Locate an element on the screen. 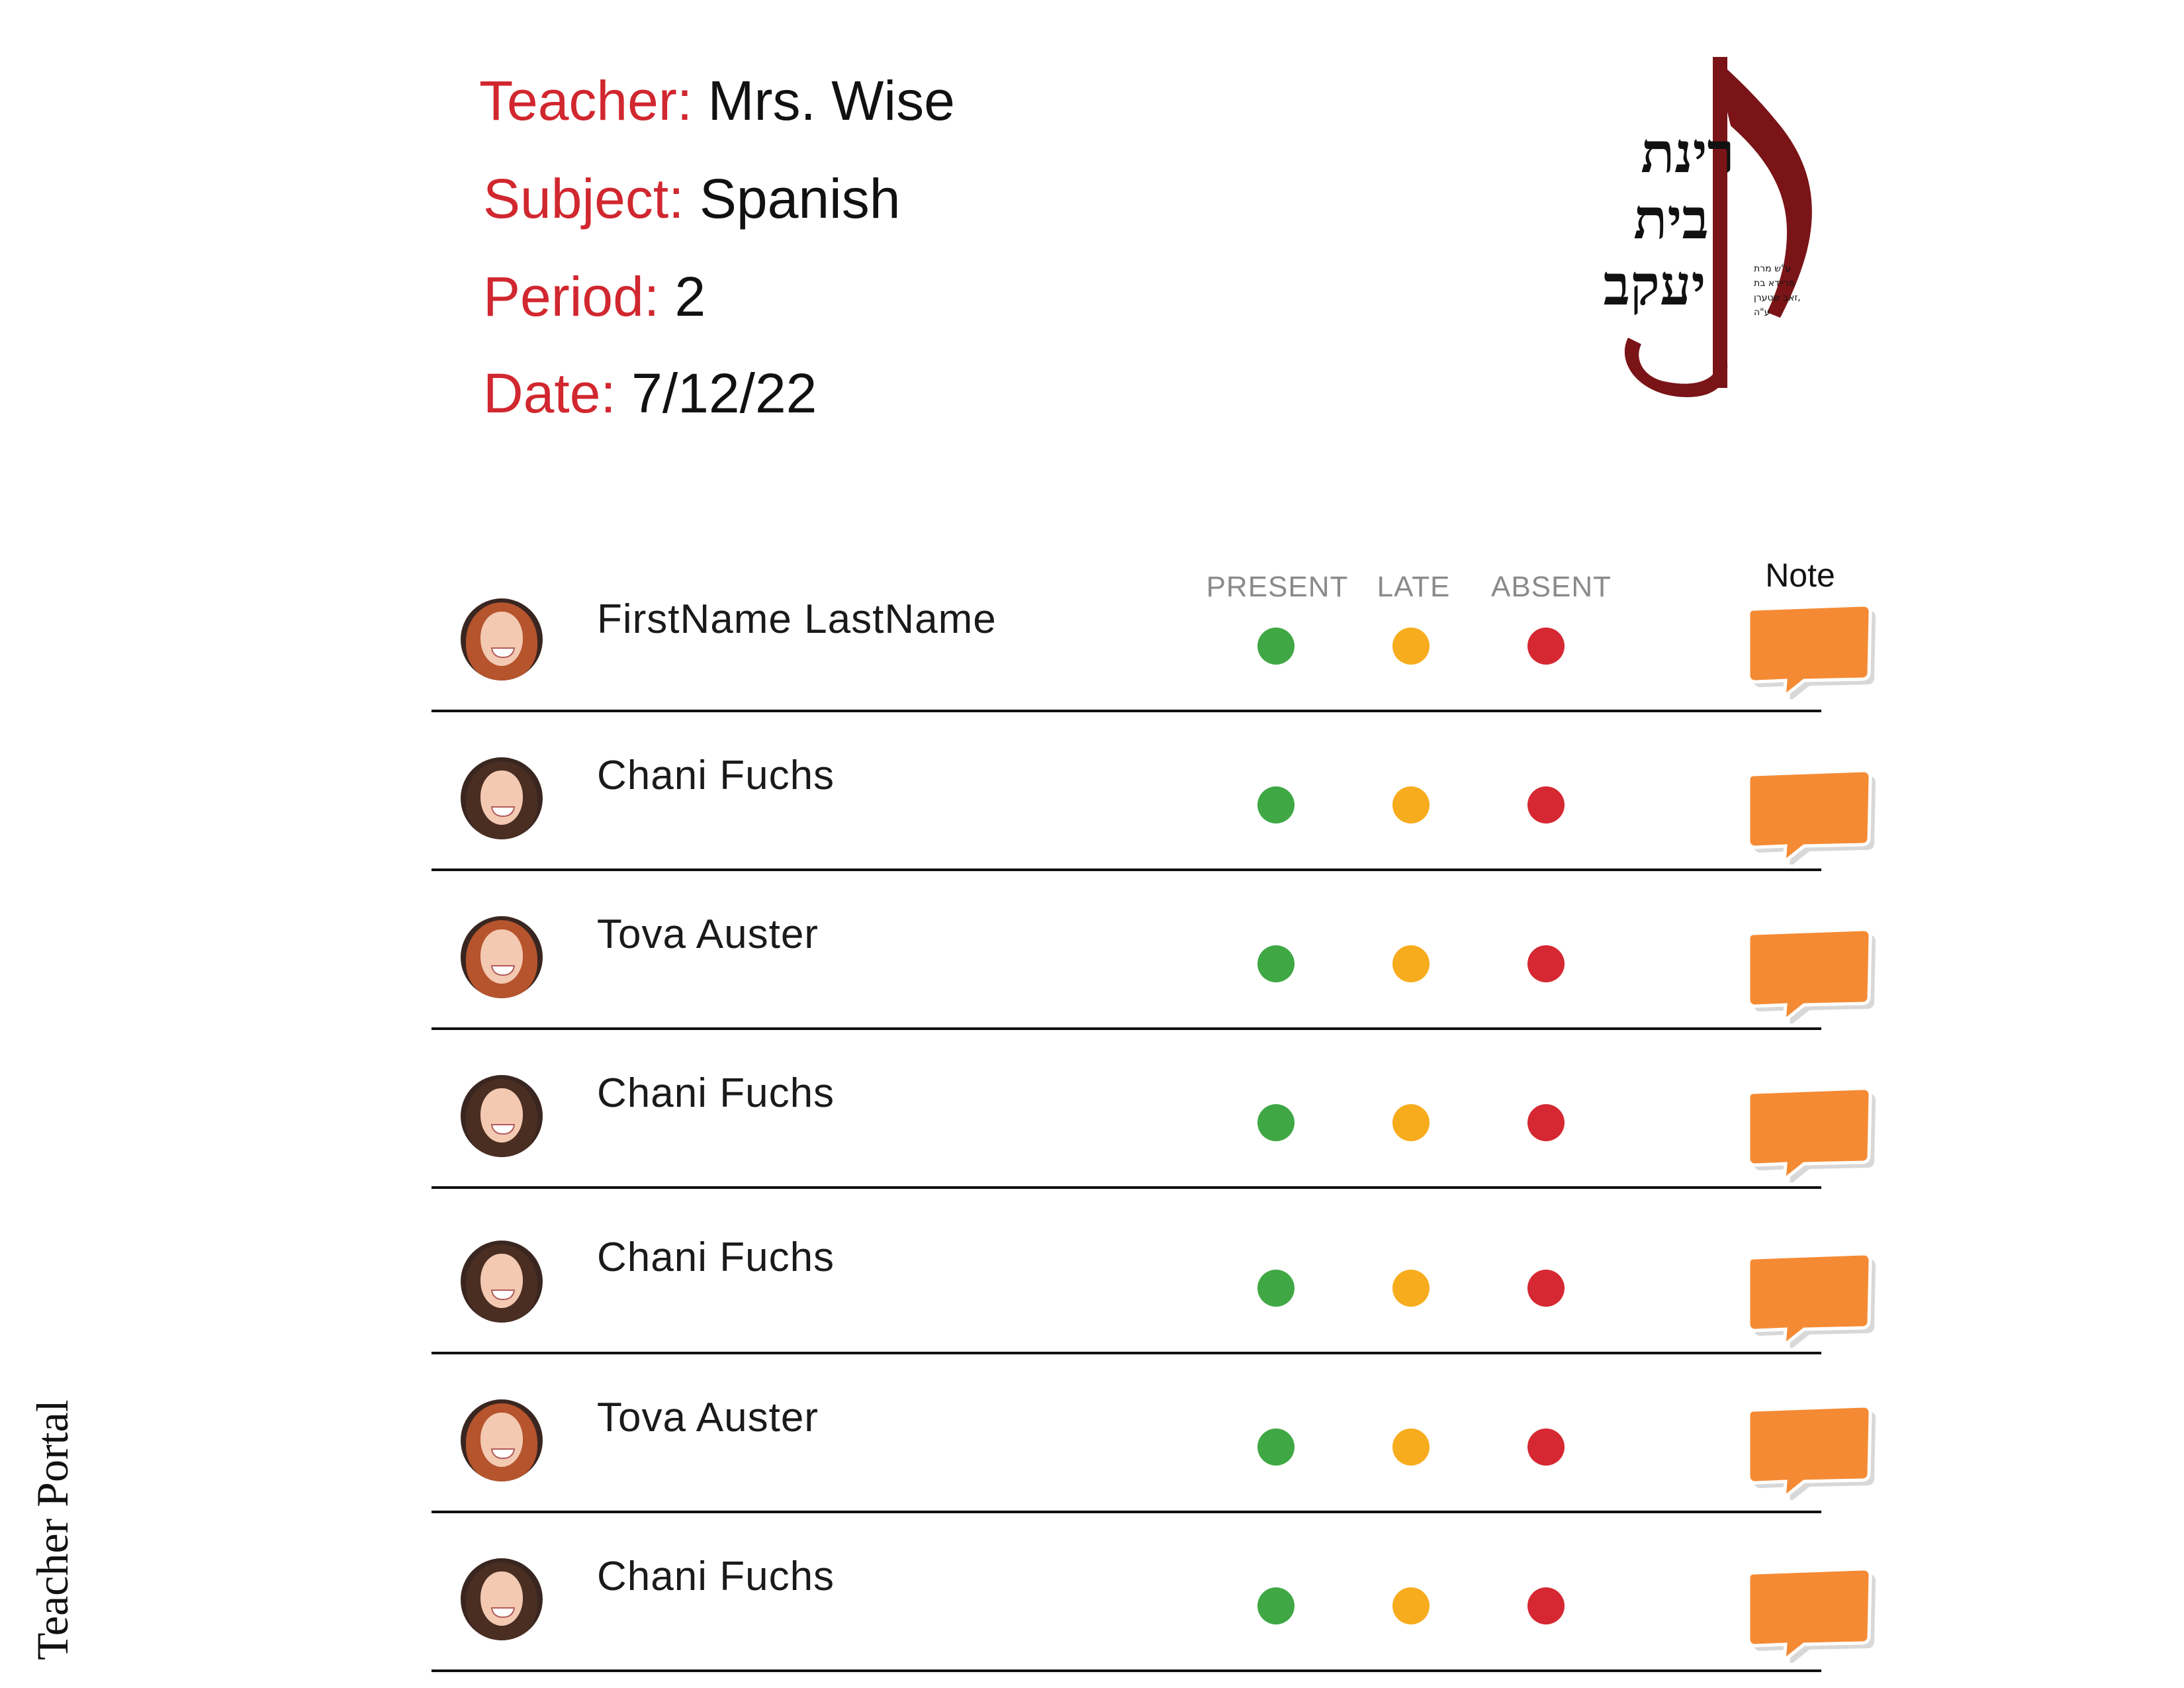  teacher-portal-label: Teacher Portal is located at coordinates (52, 1529).